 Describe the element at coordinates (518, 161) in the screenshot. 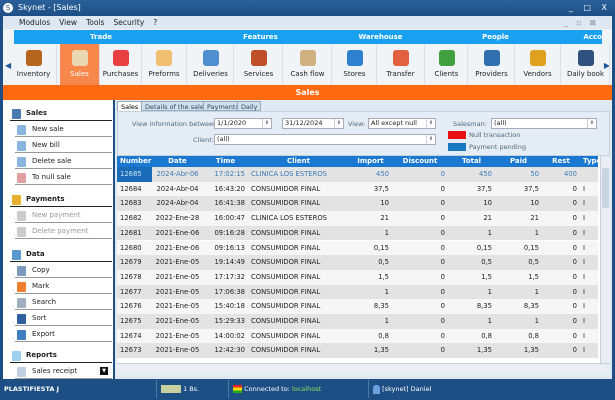

I see `column-header-paid: Paid` at that location.